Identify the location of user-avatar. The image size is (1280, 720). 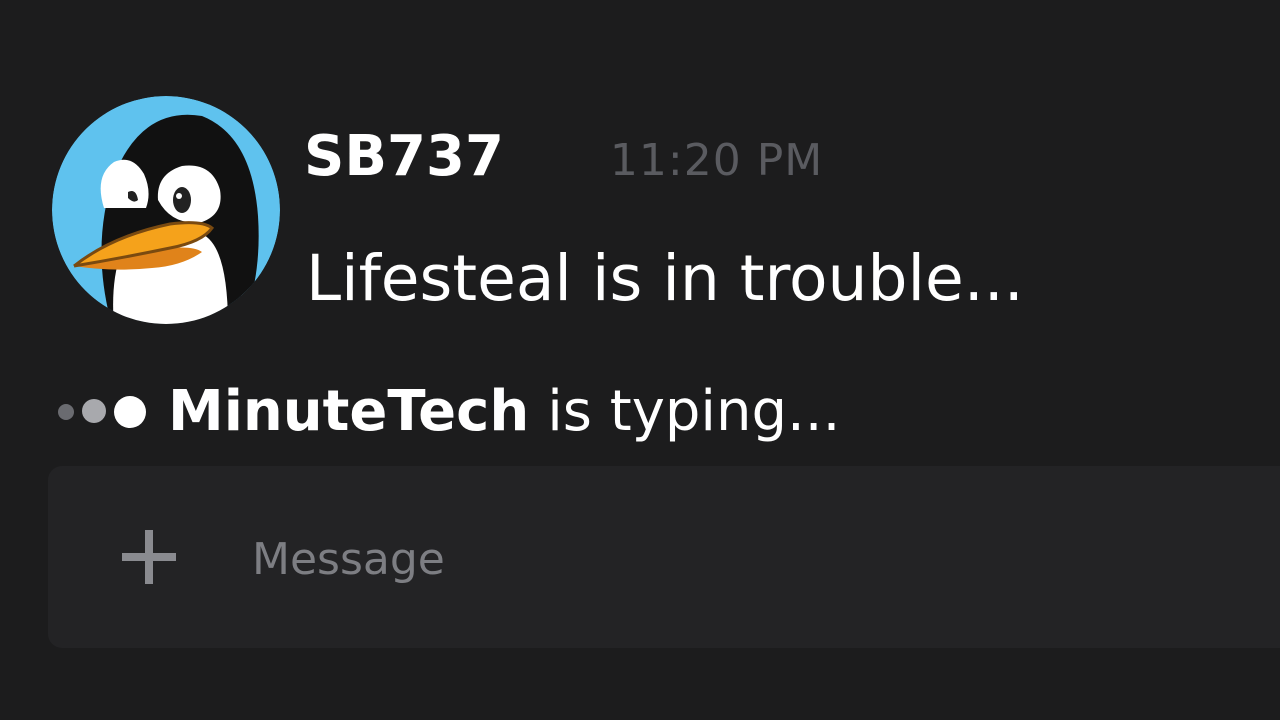
(166, 210).